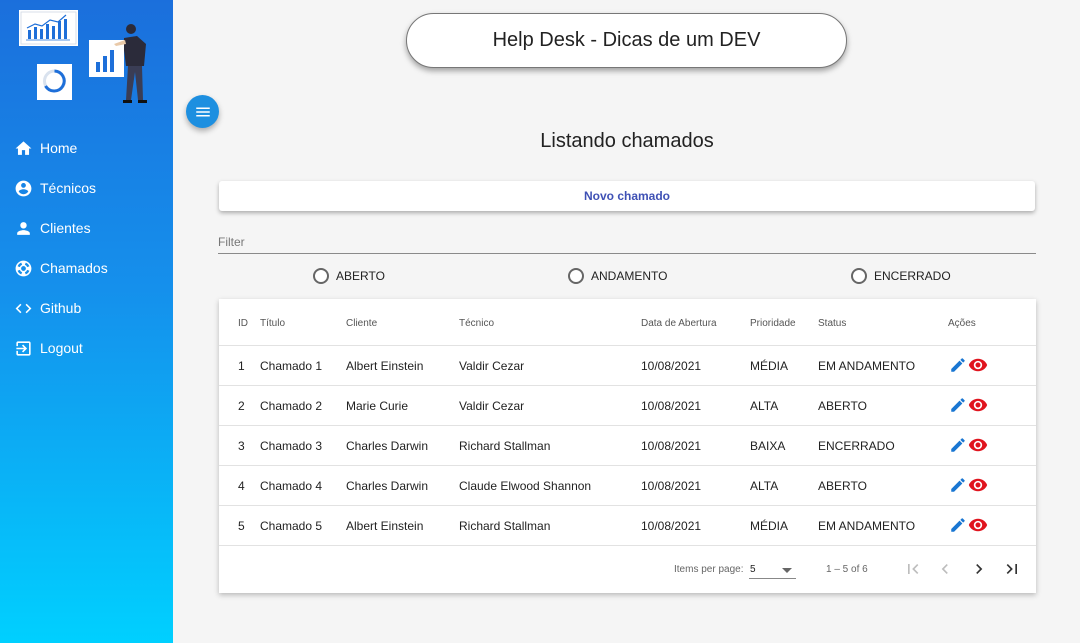 The width and height of the screenshot is (1080, 643). I want to click on next-page-button, so click(979, 569).